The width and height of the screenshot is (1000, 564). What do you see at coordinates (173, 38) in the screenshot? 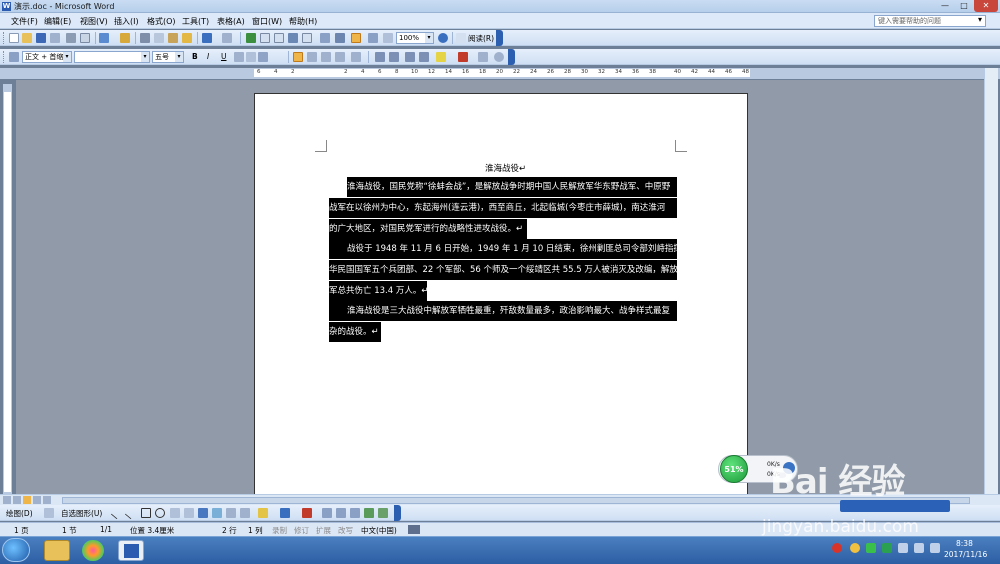
I see `paste-icon` at bounding box center [173, 38].